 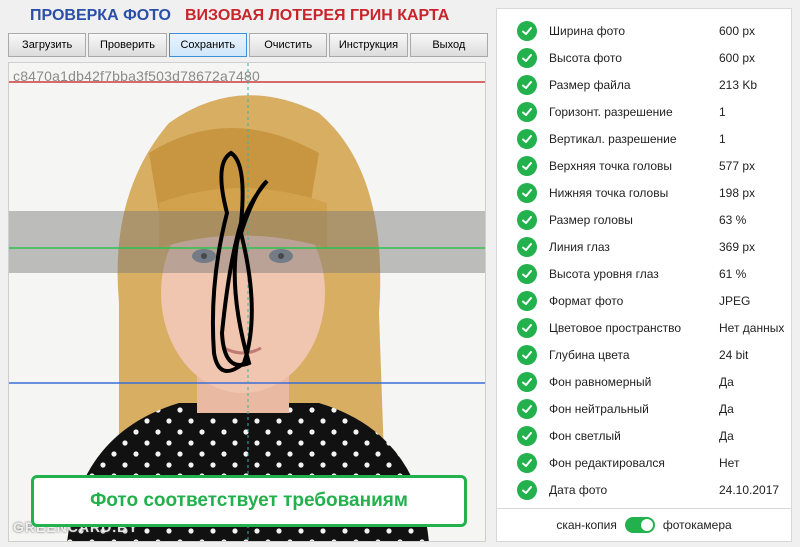 What do you see at coordinates (591, 219) in the screenshot?
I see `result-label: Размер головы` at bounding box center [591, 219].